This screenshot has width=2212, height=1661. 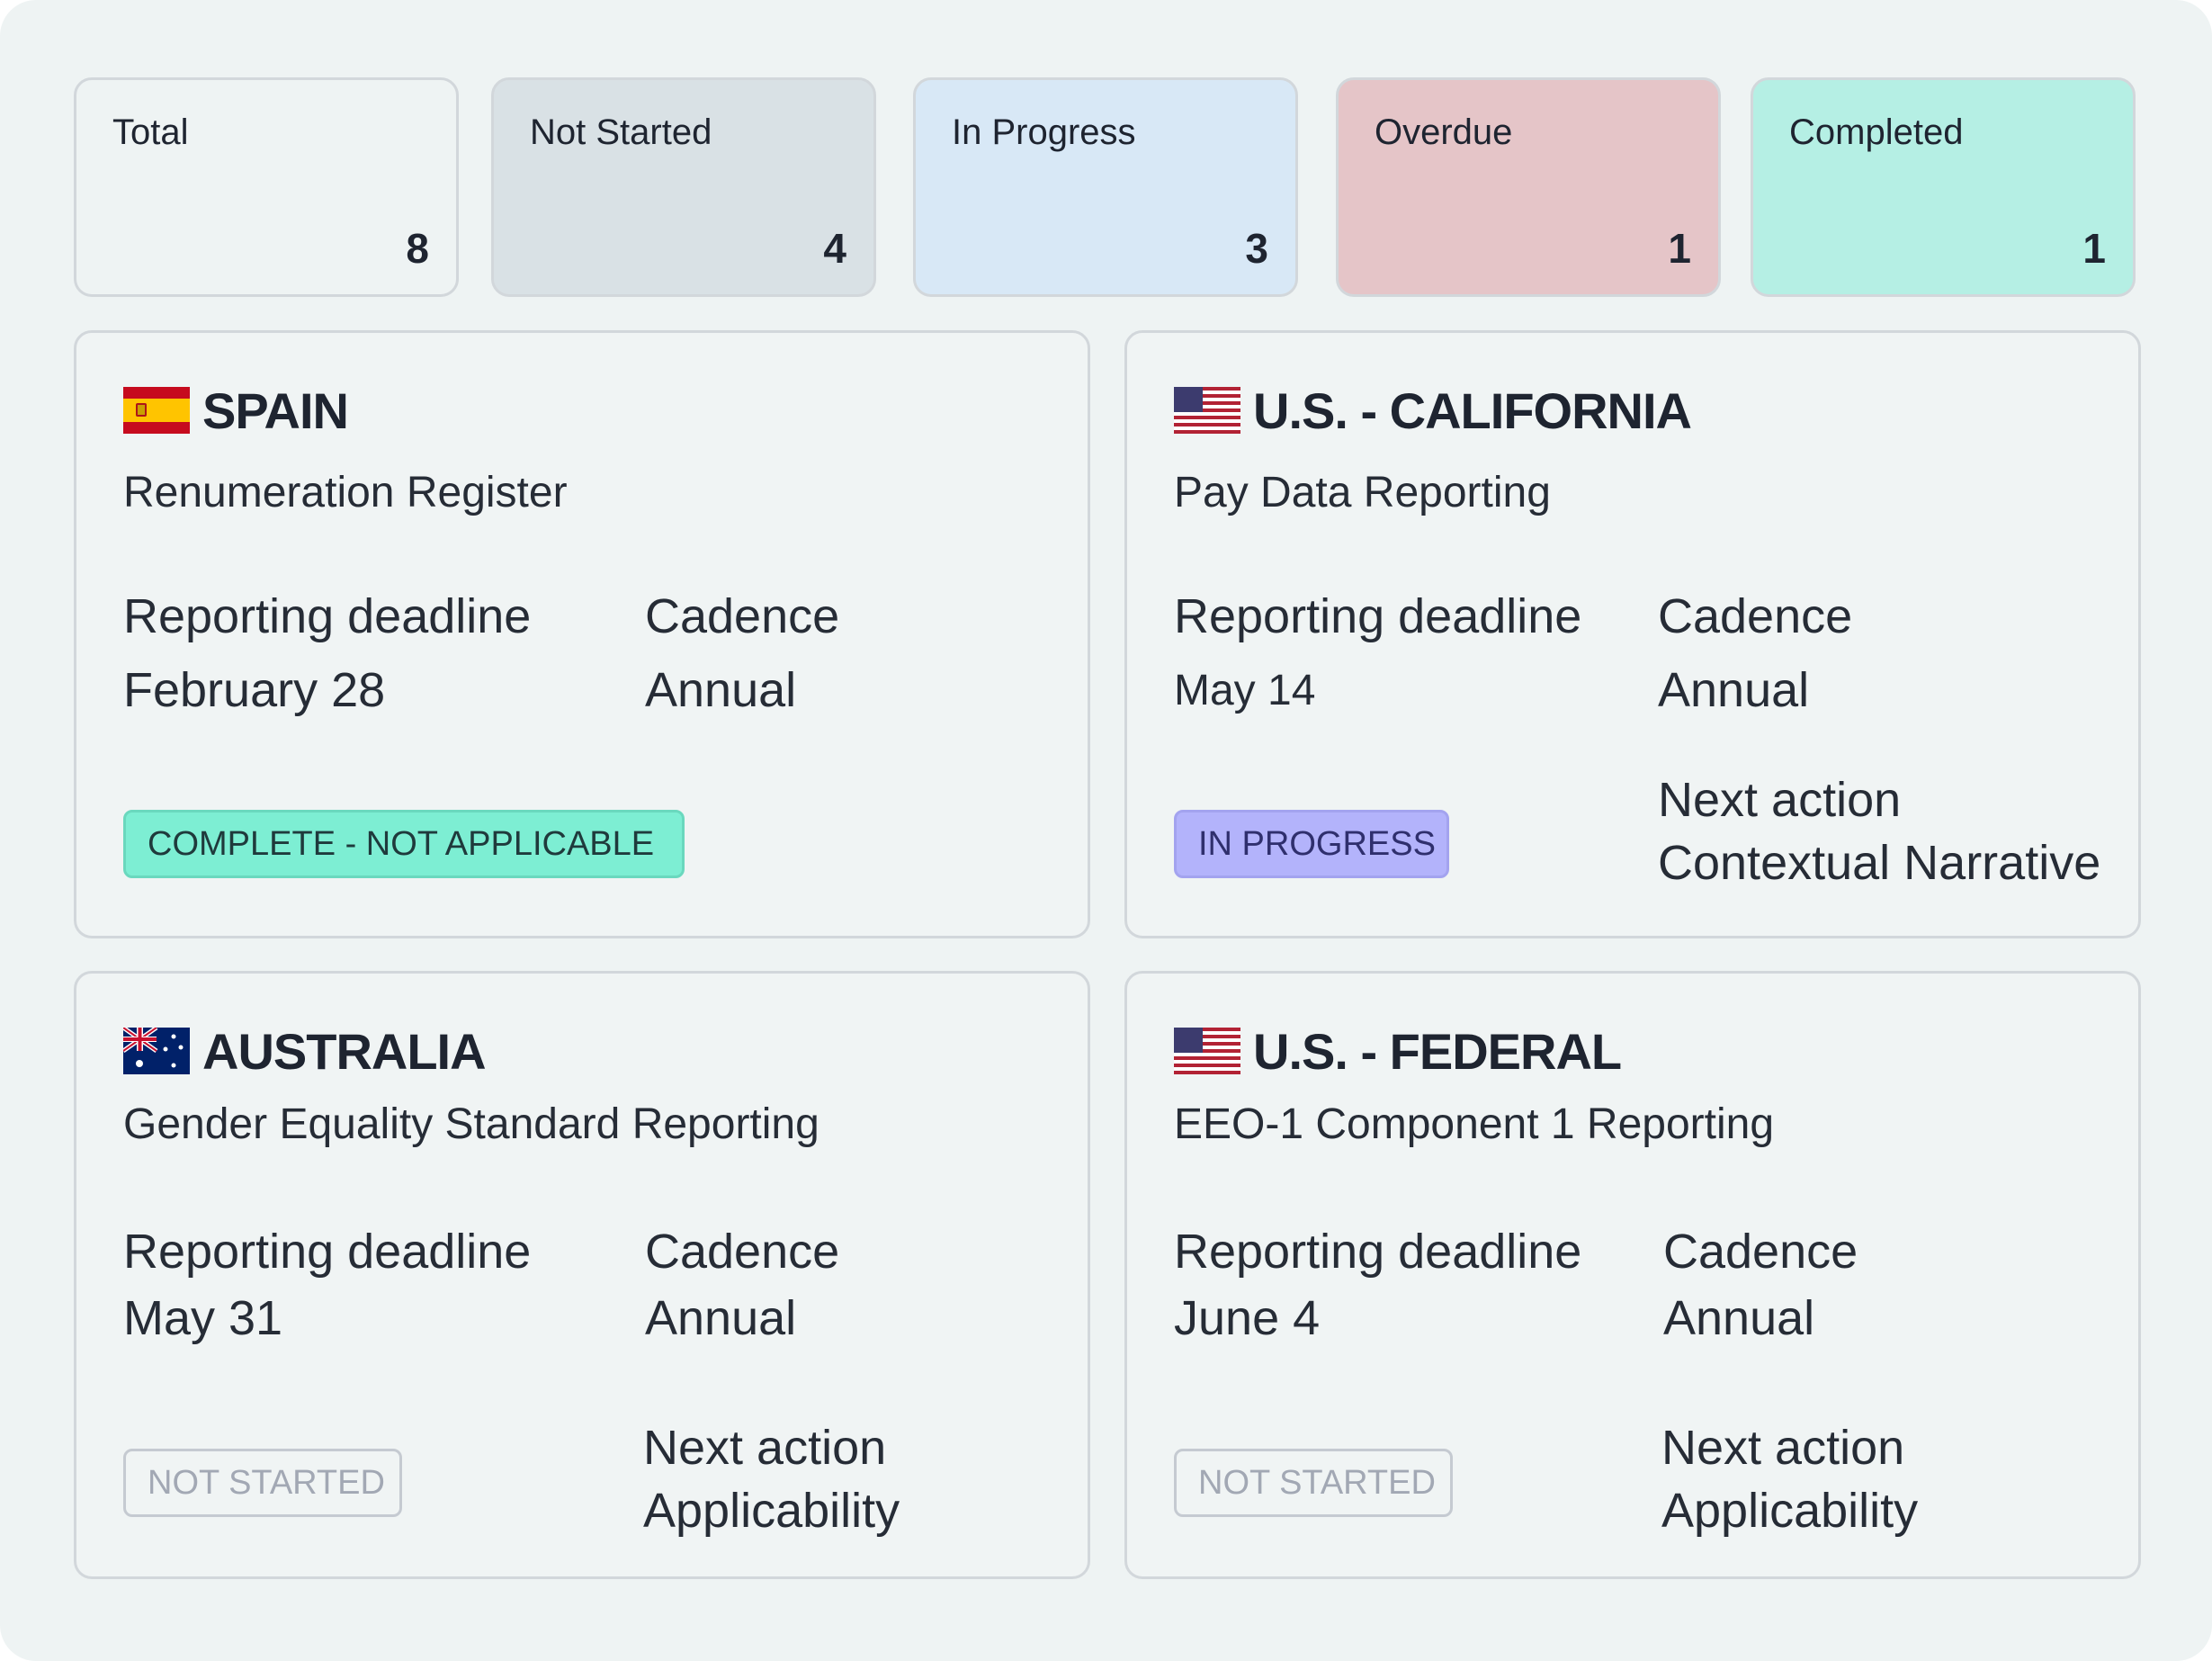 I want to click on program-name: Renumeration Register, so click(x=345, y=492).